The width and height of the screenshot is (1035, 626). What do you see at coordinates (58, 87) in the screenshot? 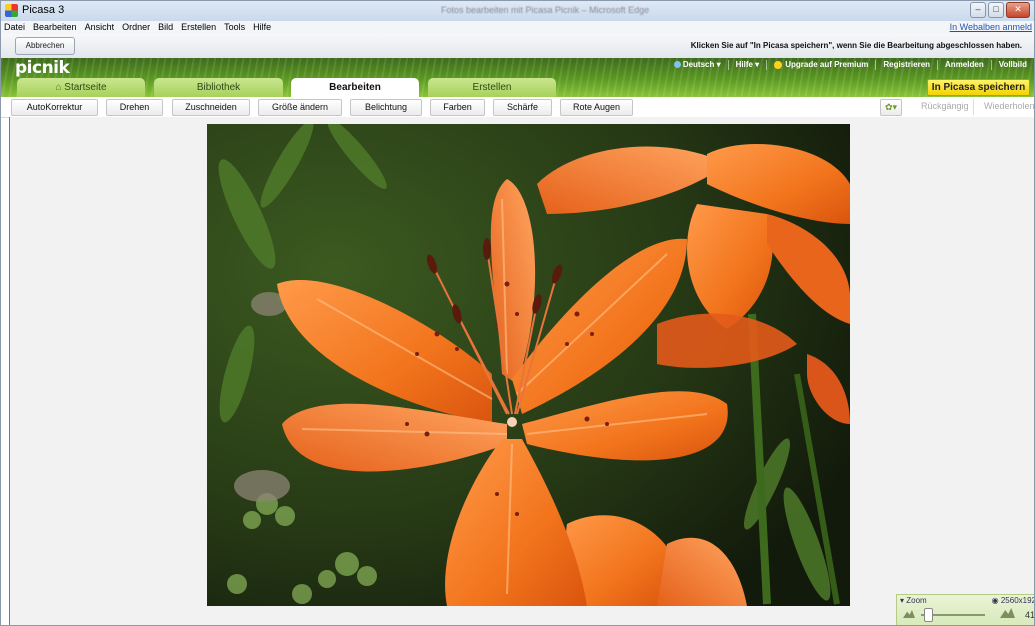
I see `home-icon: ⌂` at bounding box center [58, 87].